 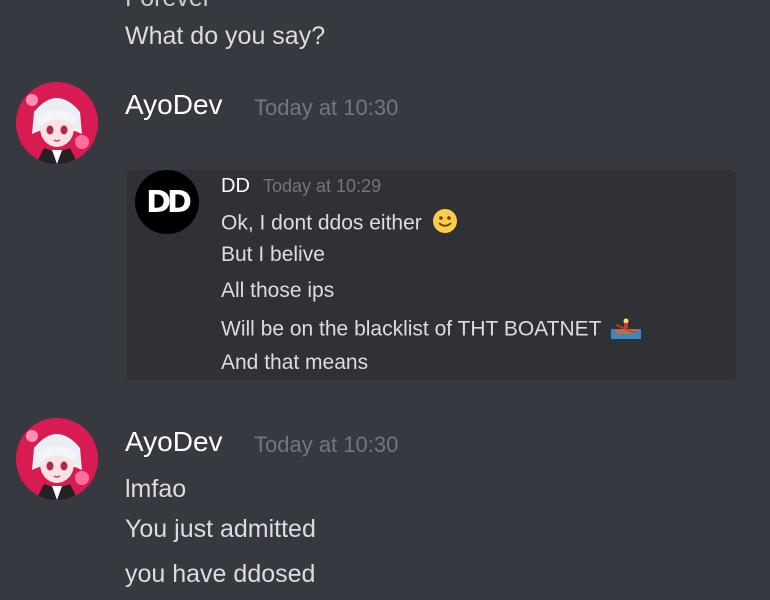 I want to click on quoted-author: DD, so click(x=235, y=186).